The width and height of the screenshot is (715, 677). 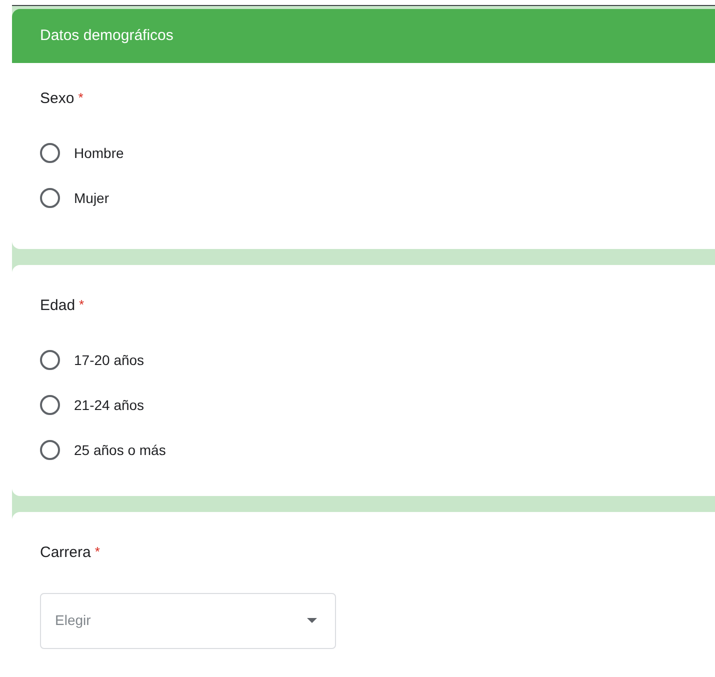 I want to click on question-label: Sexo, so click(x=57, y=99).